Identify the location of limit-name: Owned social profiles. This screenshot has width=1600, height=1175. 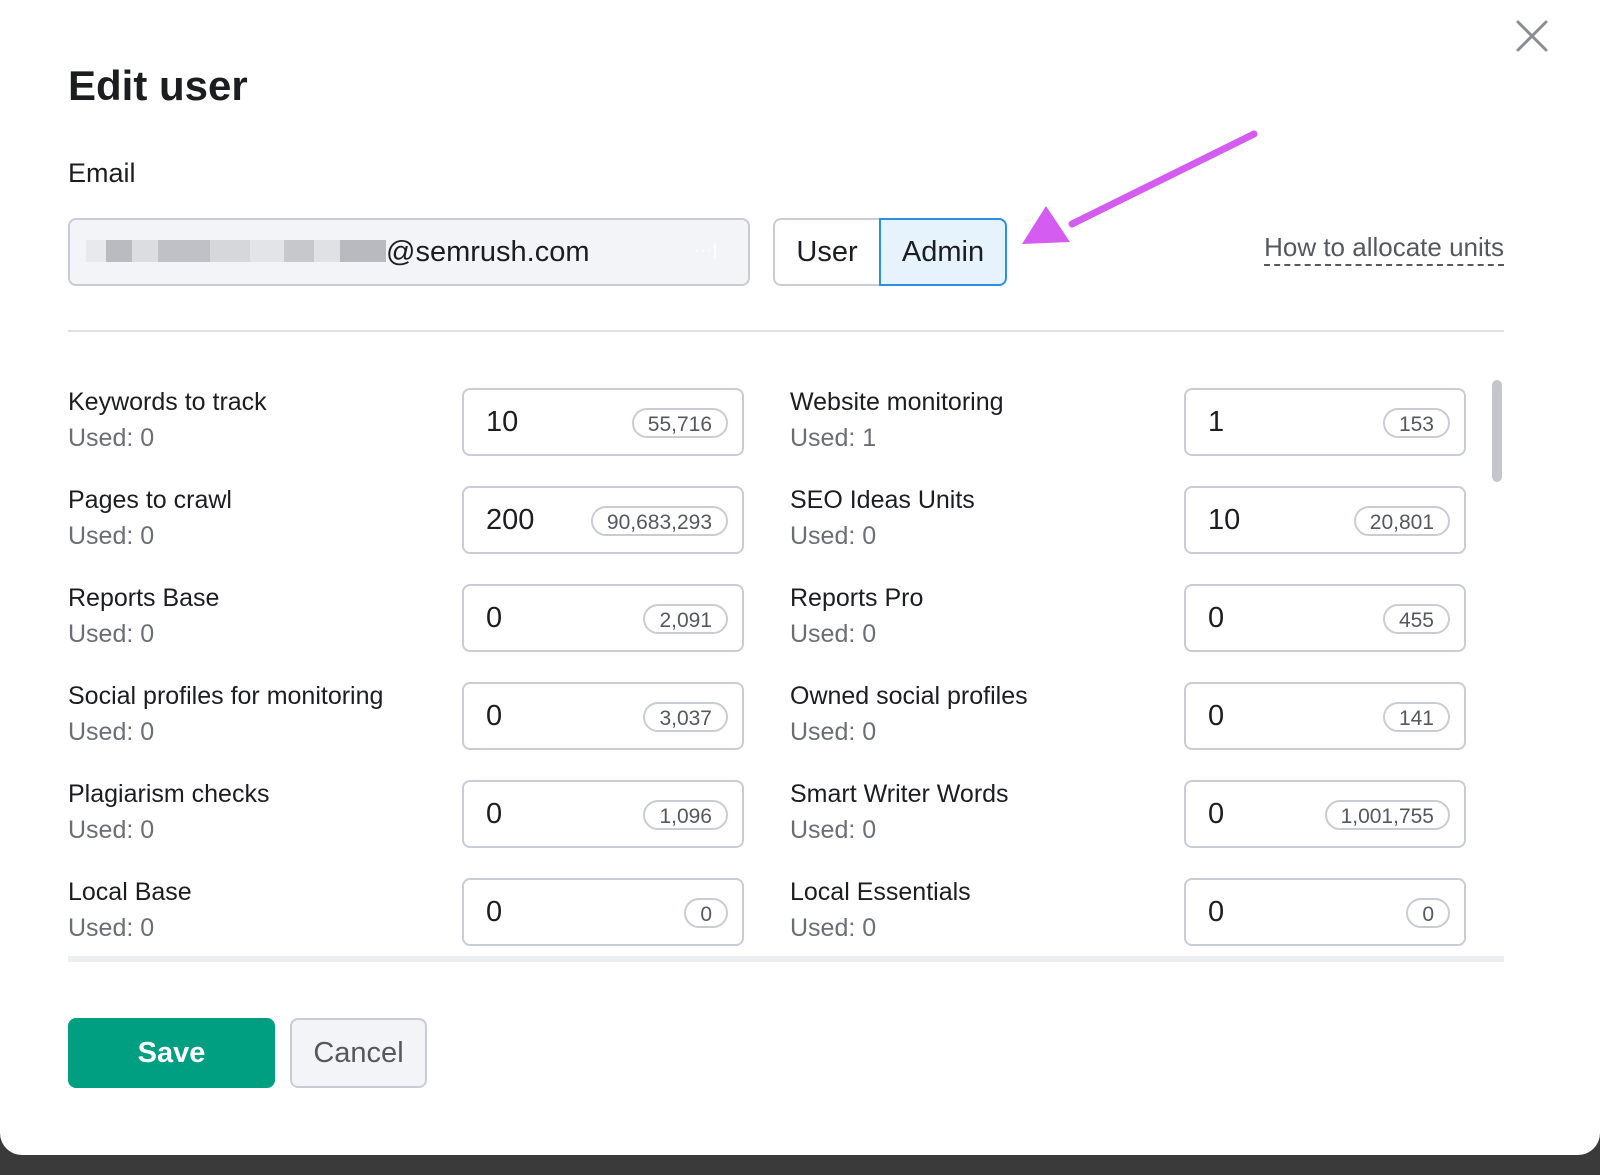
(909, 696).